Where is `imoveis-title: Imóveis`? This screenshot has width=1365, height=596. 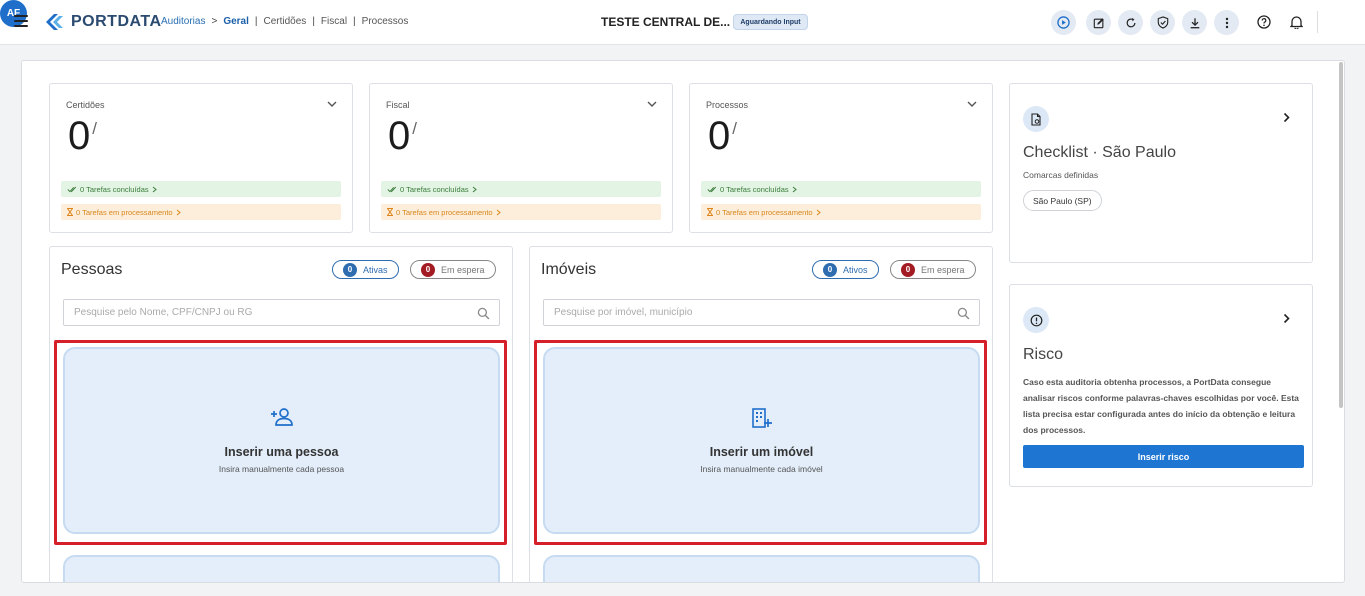
imoveis-title: Imóveis is located at coordinates (569, 269).